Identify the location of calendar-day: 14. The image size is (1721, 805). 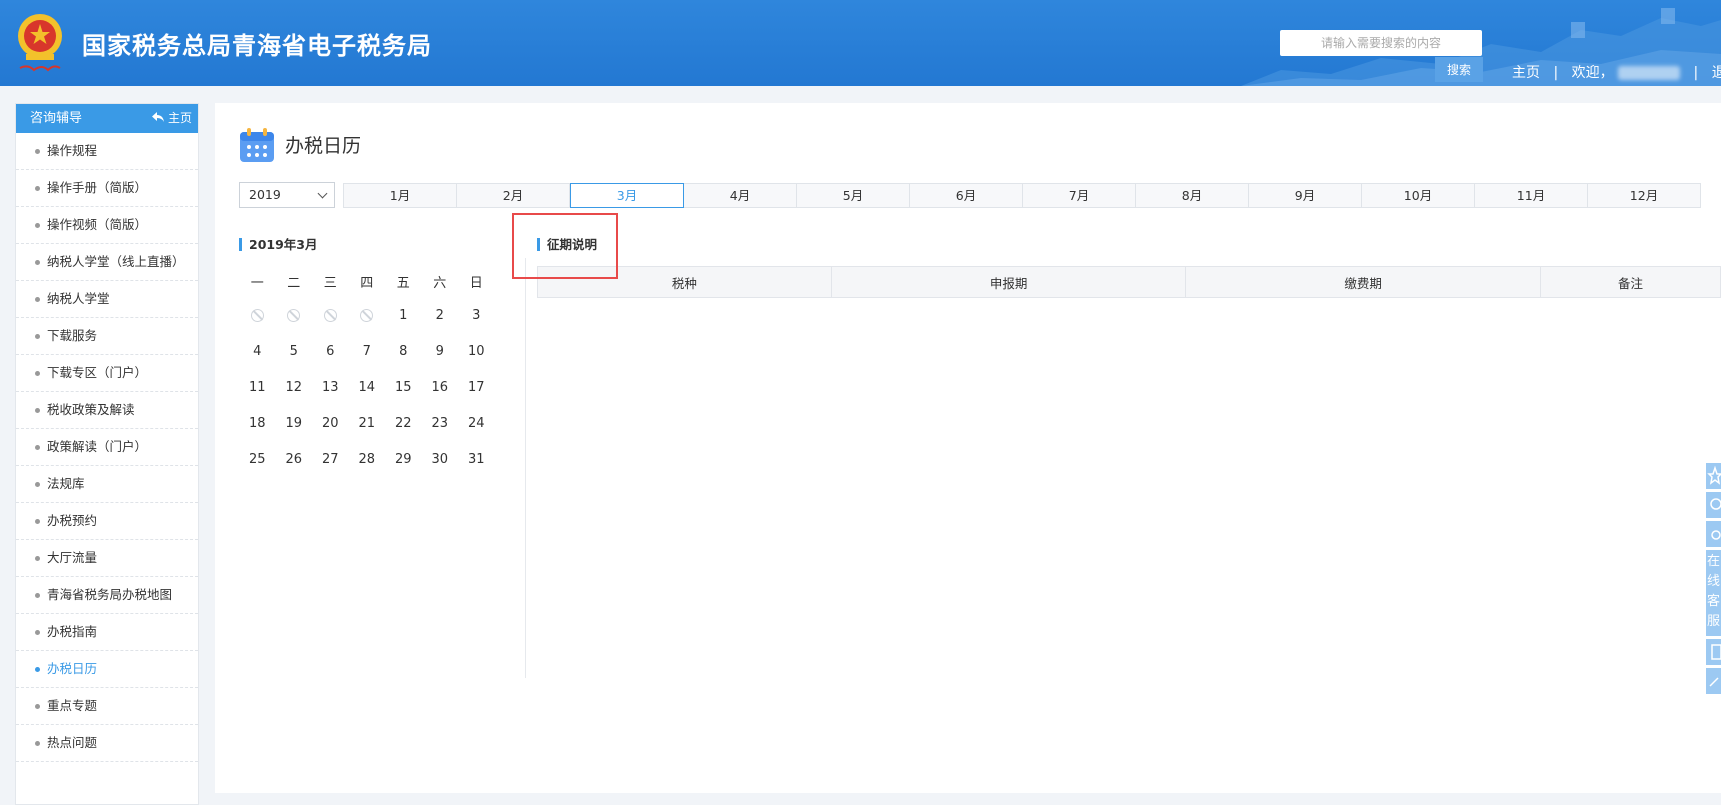
(367, 387).